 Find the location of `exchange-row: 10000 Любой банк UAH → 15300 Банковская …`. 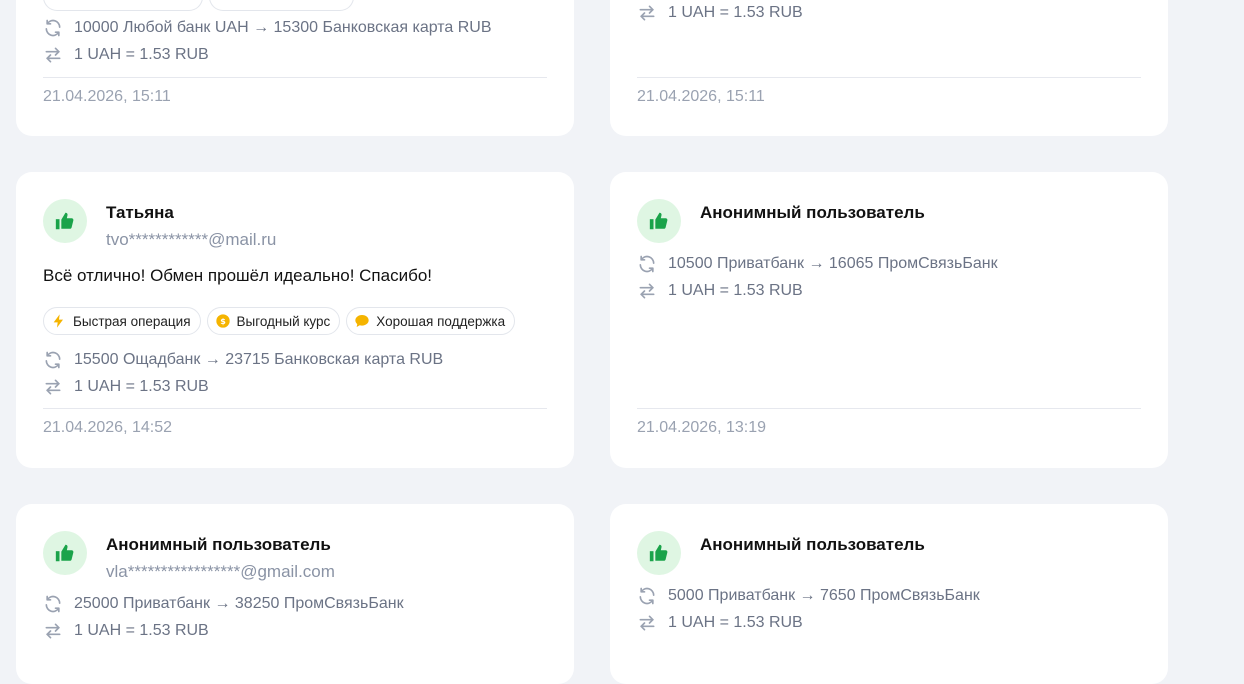

exchange-row: 10000 Любой банк UAH → 15300 Банковская … is located at coordinates (267, 28).